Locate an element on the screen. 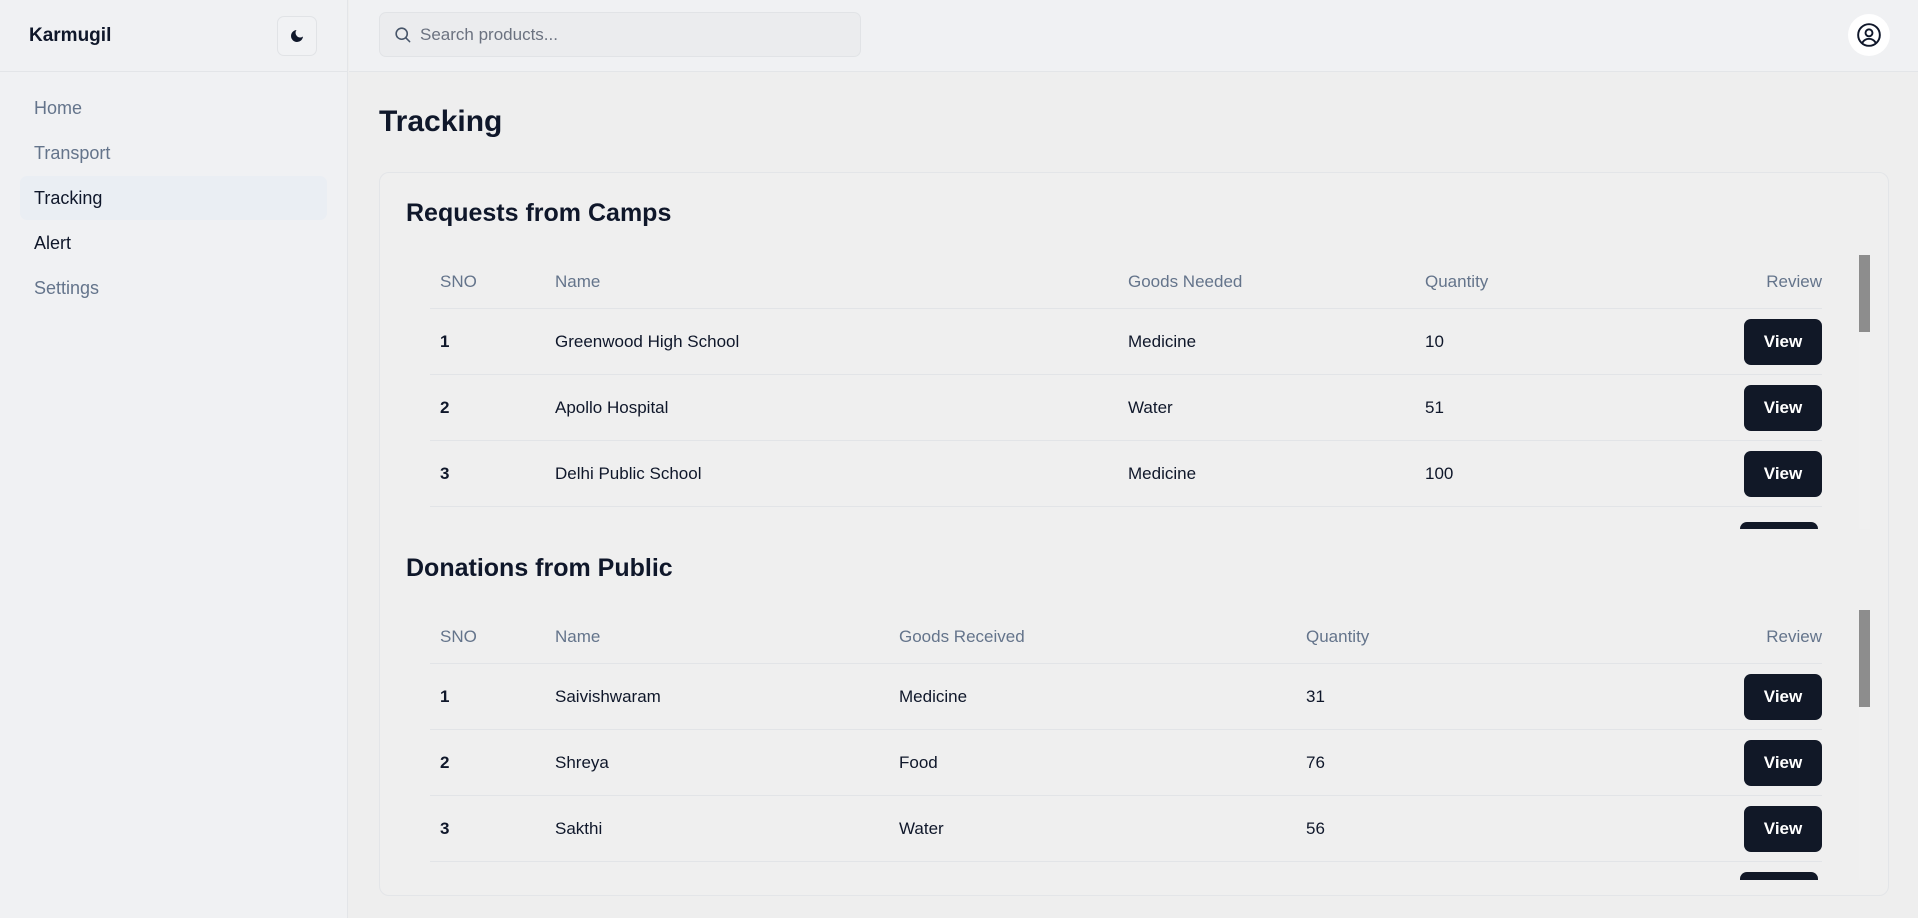 This screenshot has width=1918, height=918. row-quantity: 31 is located at coordinates (1315, 696).